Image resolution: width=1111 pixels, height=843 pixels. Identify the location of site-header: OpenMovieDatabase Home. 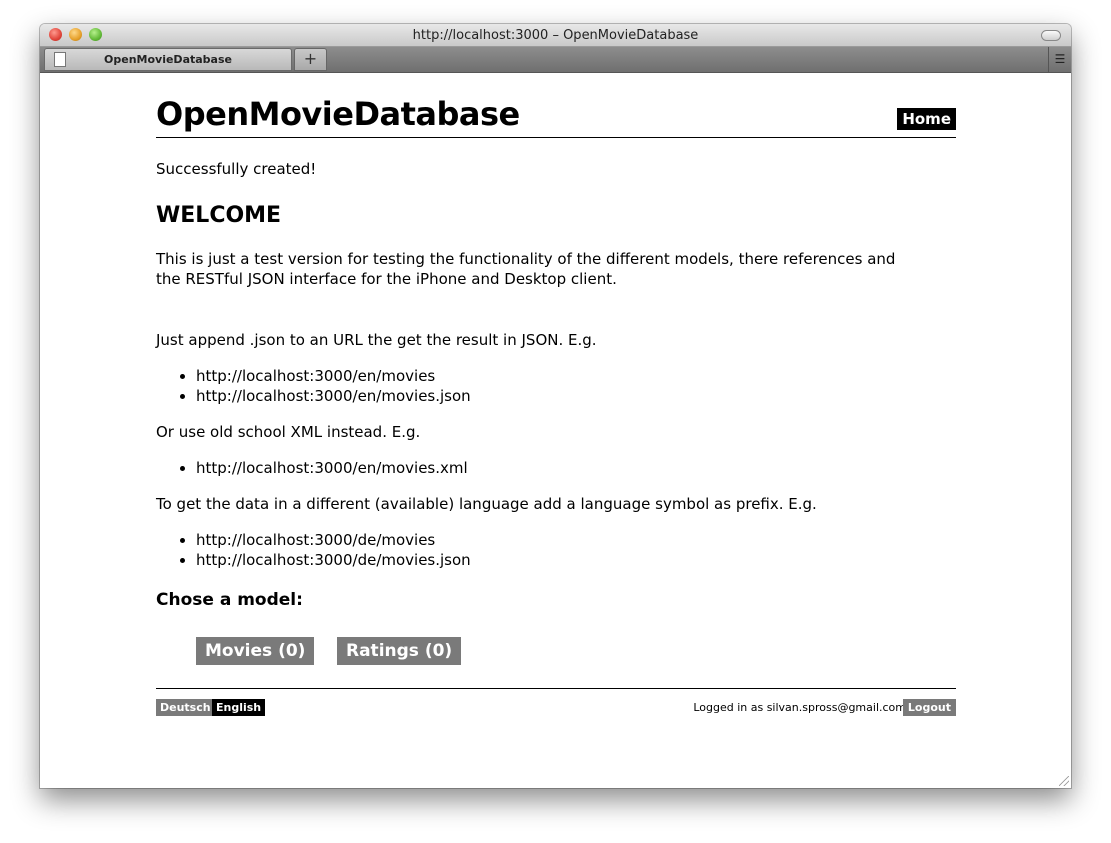
(556, 105).